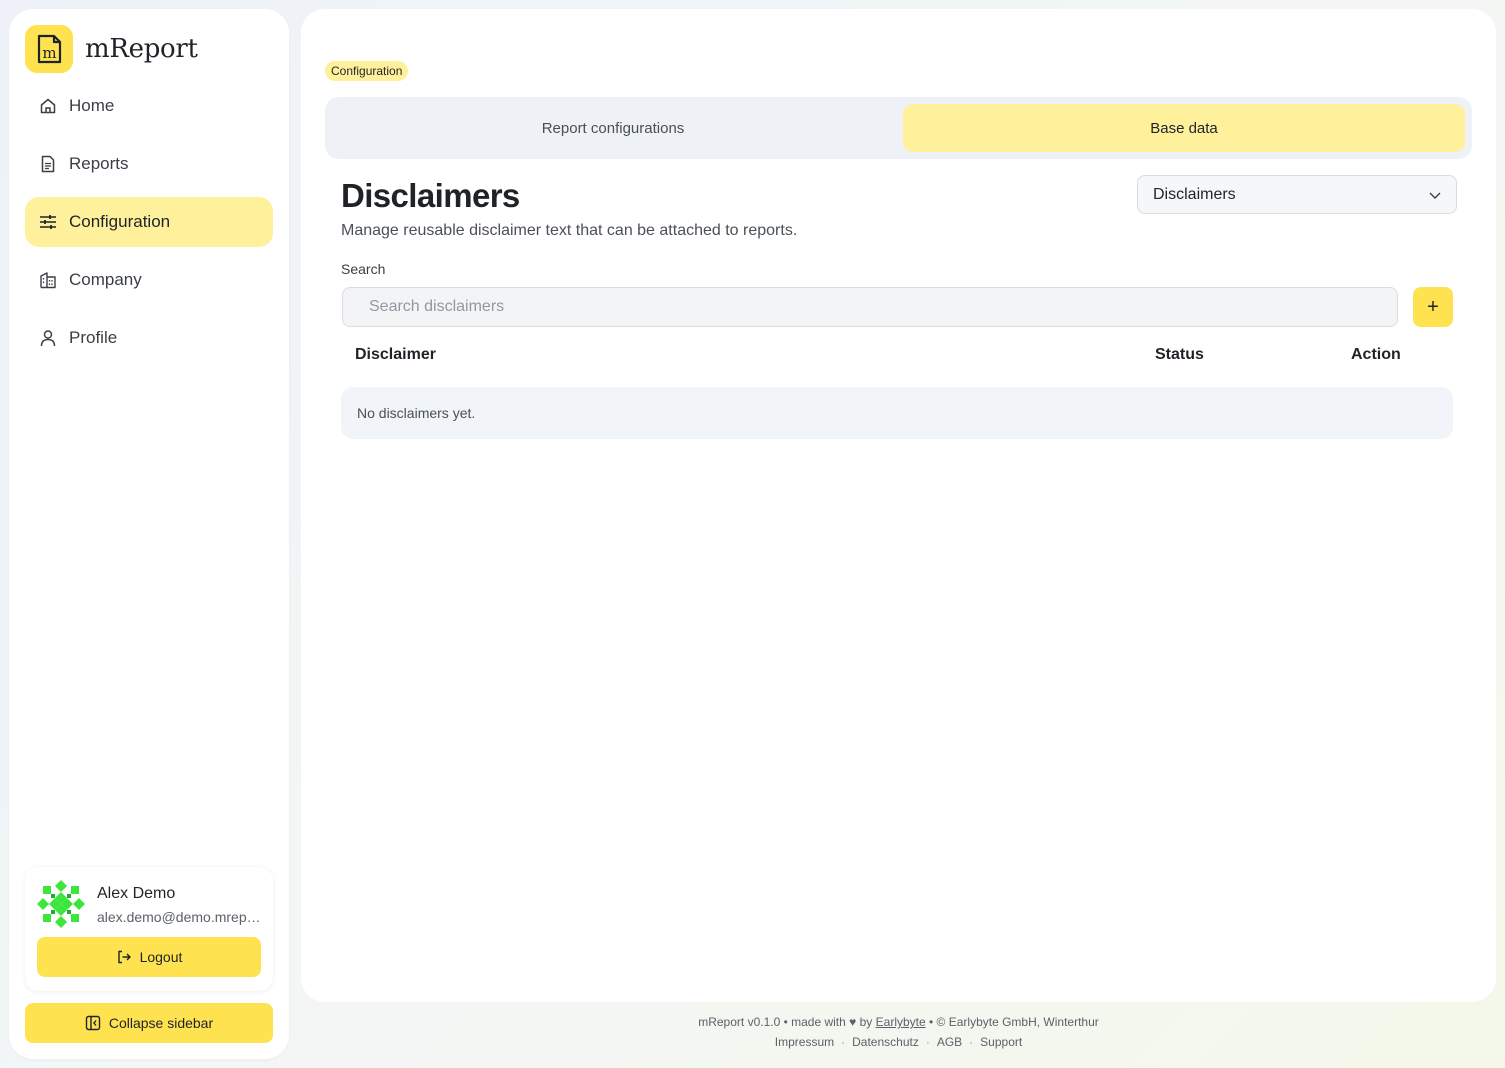 The height and width of the screenshot is (1068, 1505). Describe the element at coordinates (161, 957) in the screenshot. I see `logout-label: Logout` at that location.